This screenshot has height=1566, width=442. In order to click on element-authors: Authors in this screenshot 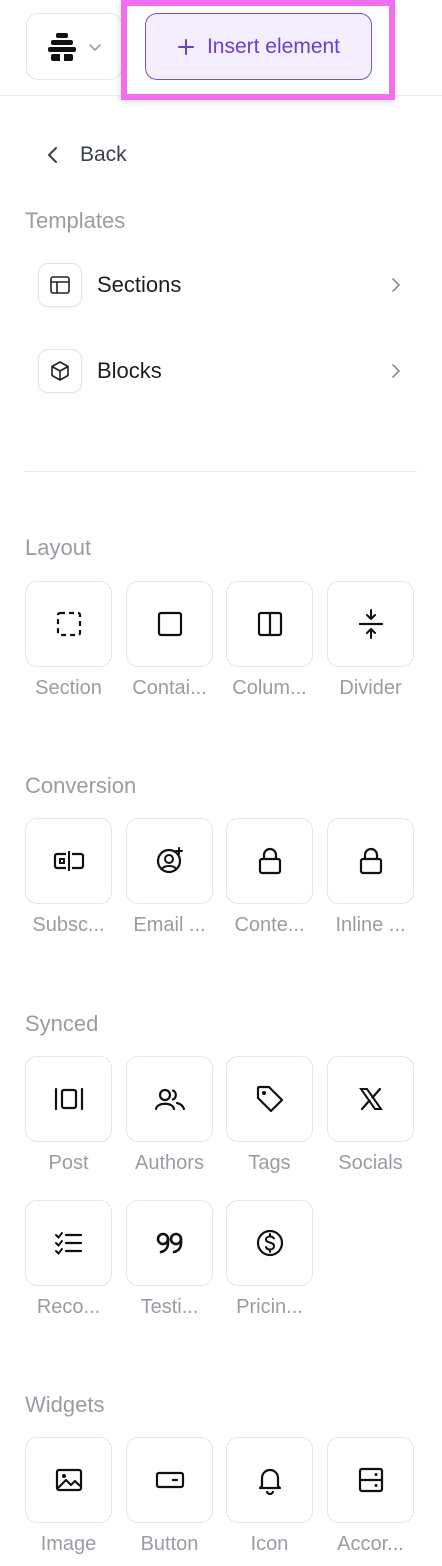, I will do `click(169, 1115)`.